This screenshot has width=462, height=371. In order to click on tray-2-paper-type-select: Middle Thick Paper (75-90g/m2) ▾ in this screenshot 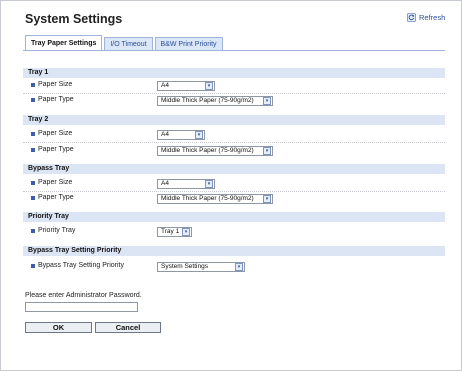, I will do `click(215, 151)`.